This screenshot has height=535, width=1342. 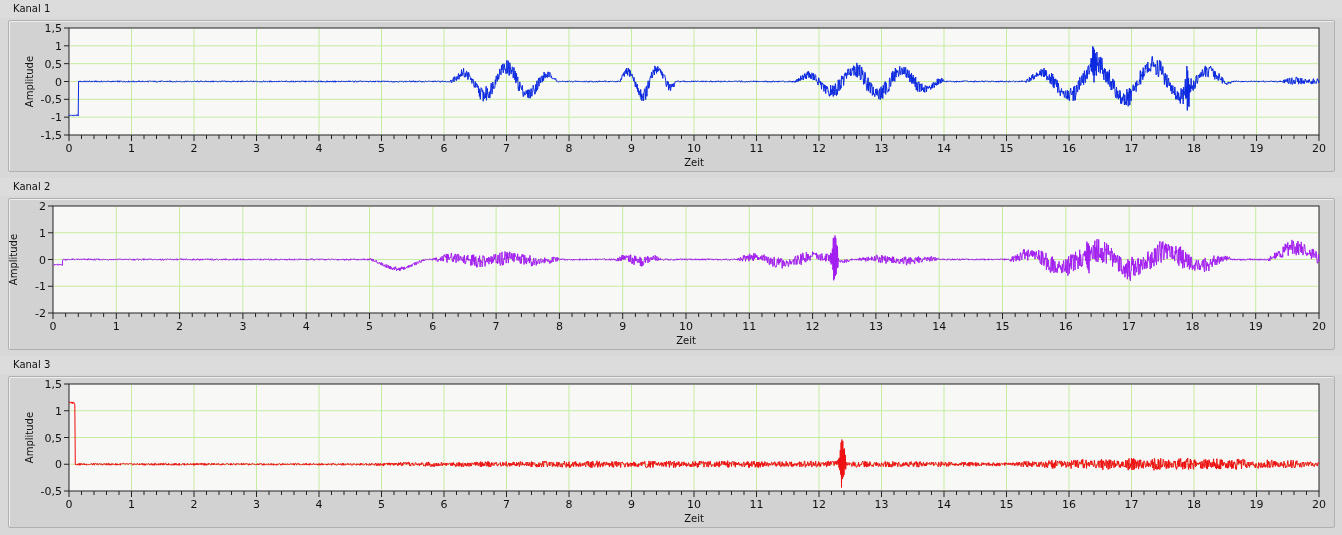 I want to click on chart-title: Kanal 3, so click(x=32, y=365).